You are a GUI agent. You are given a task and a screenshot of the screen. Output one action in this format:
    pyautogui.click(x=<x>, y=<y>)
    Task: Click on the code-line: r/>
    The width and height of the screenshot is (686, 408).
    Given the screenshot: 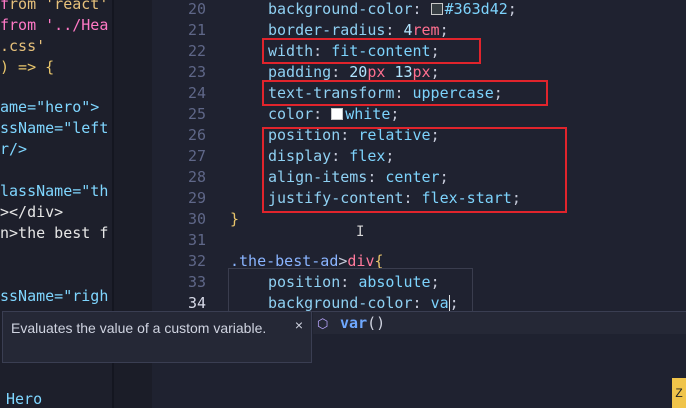 What is the action you would take?
    pyautogui.click(x=14, y=149)
    